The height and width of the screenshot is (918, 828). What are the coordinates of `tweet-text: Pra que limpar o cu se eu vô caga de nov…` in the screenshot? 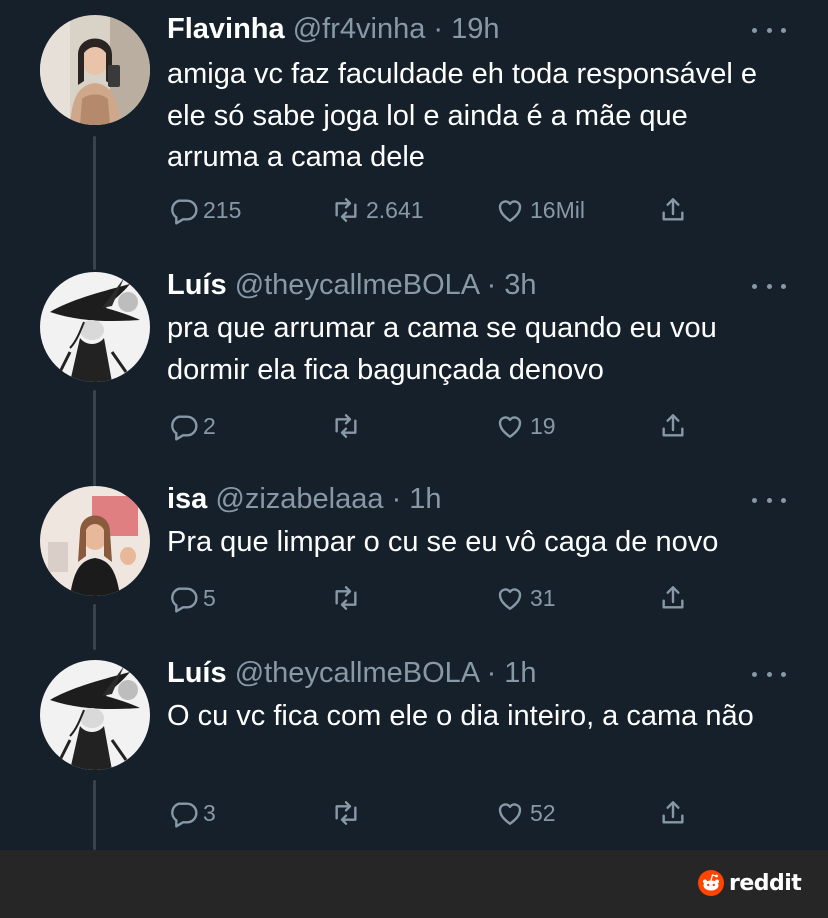 It's located at (443, 542).